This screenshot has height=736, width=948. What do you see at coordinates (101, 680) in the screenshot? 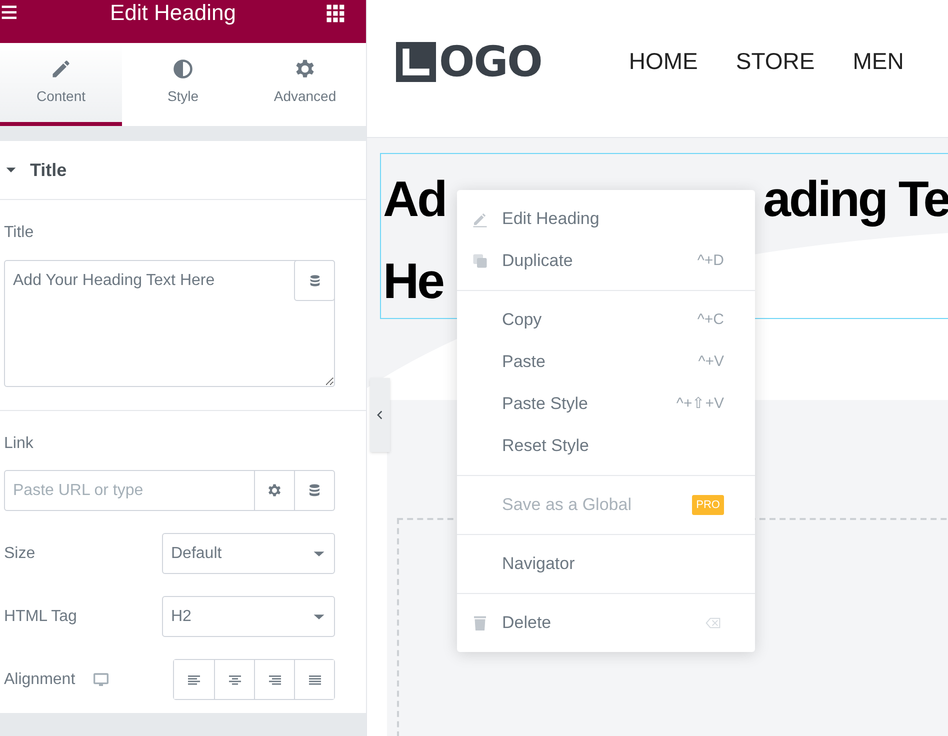
I see `desktop-icon` at bounding box center [101, 680].